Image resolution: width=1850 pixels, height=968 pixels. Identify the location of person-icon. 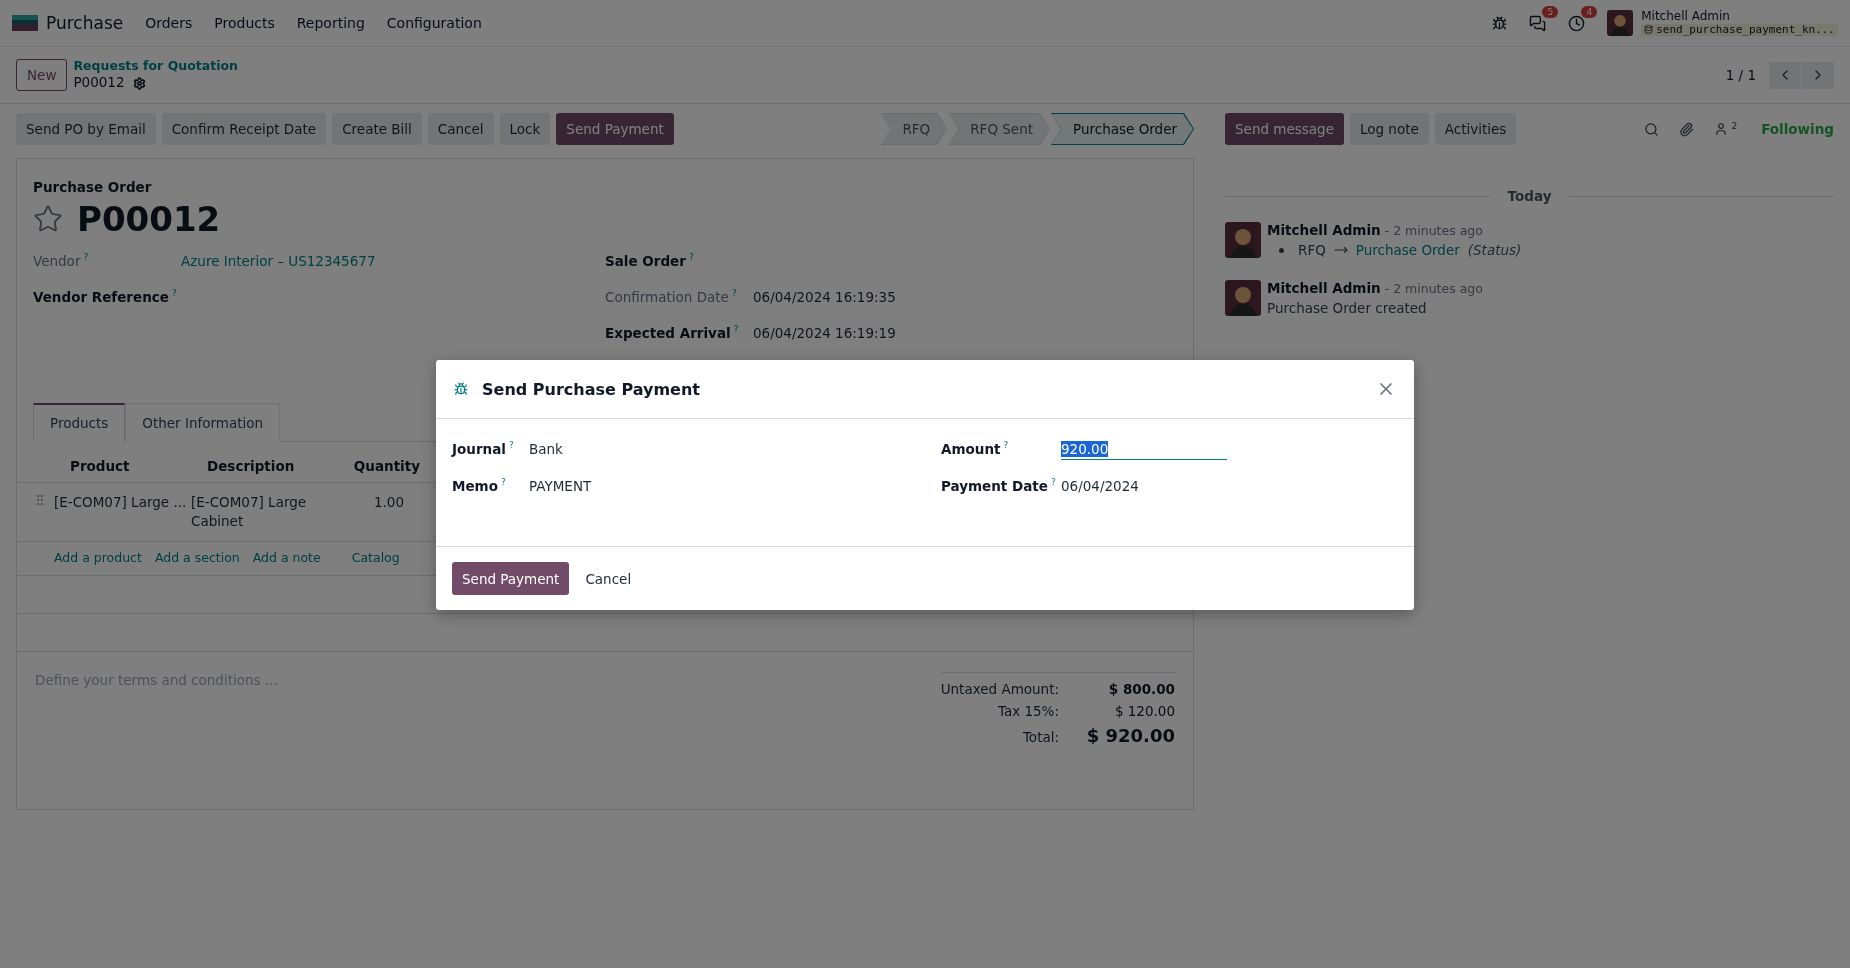
(1721, 129).